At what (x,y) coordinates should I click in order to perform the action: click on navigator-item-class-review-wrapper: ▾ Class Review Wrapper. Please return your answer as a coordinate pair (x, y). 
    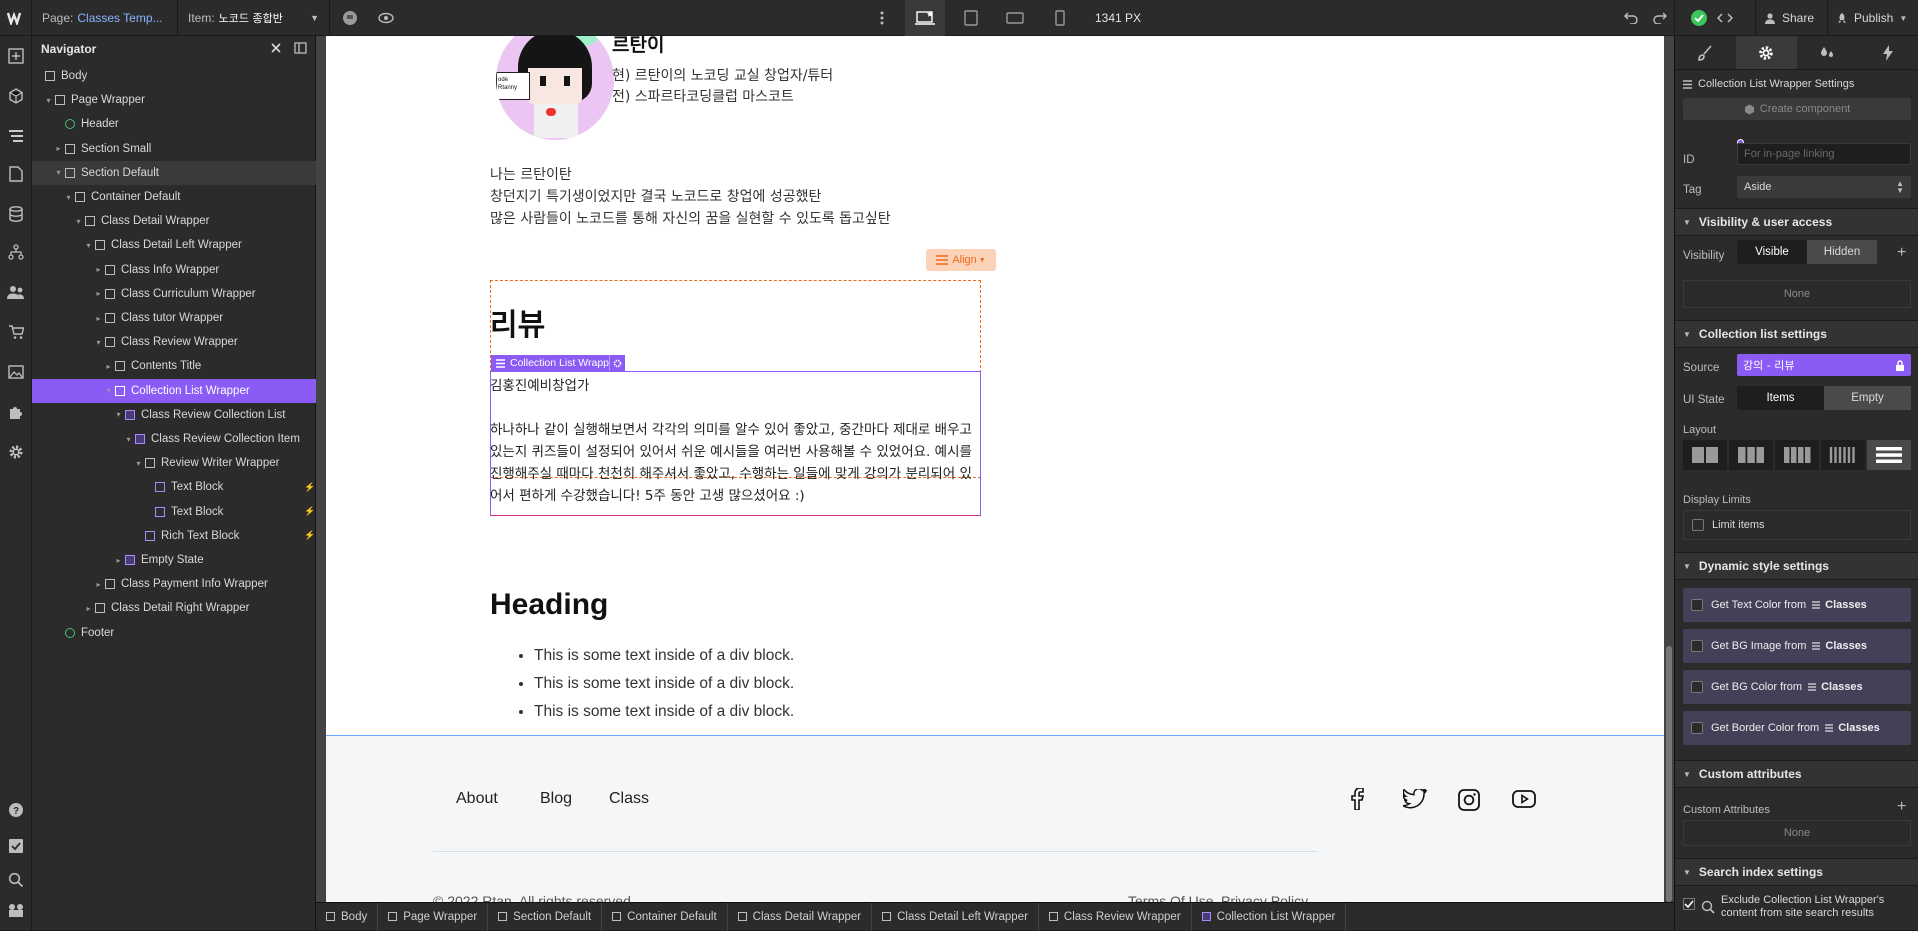
    Looking at the image, I should click on (174, 342).